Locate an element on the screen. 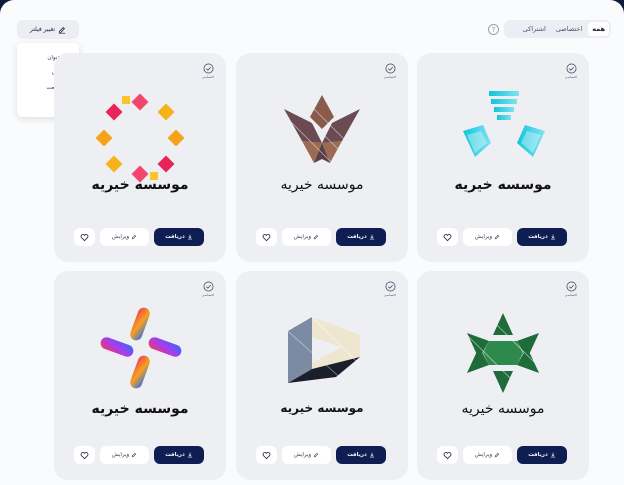 This screenshot has height=485, width=624. edit-icon is located at coordinates (62, 30).